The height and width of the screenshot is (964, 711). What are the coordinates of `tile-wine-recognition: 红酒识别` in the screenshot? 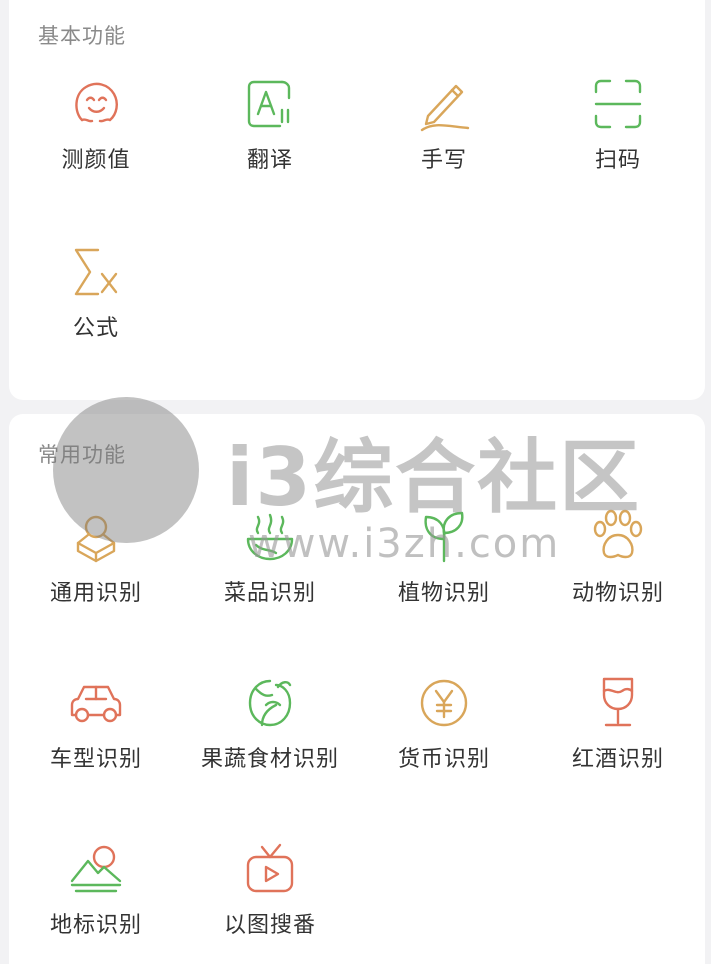 It's located at (618, 758).